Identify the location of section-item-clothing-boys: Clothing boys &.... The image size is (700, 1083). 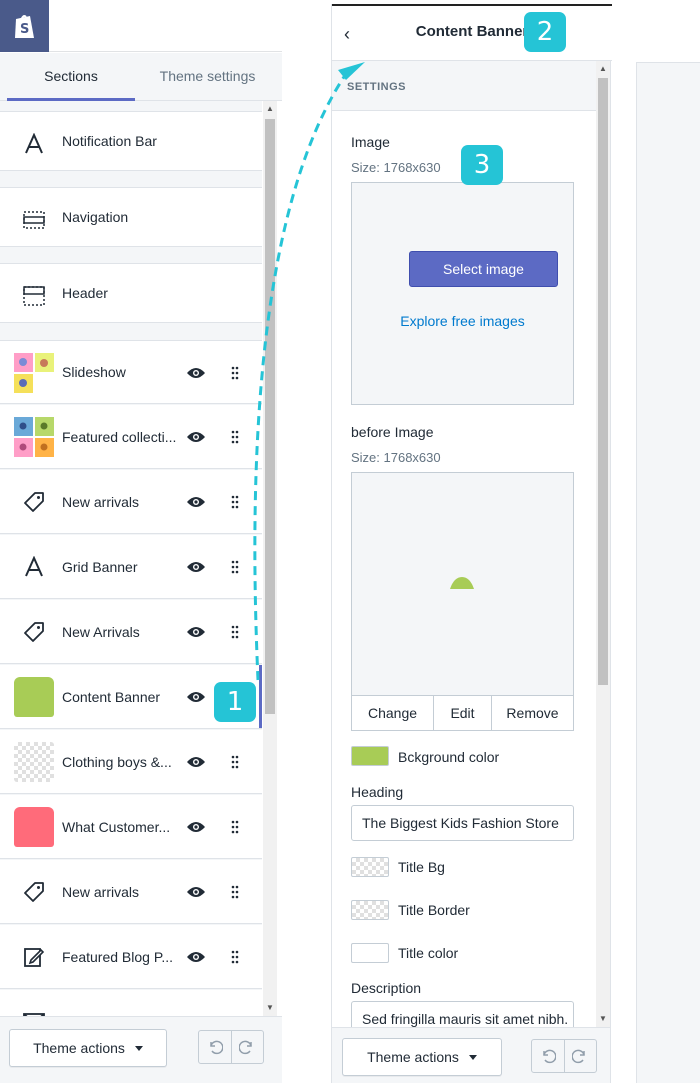
(131, 762).